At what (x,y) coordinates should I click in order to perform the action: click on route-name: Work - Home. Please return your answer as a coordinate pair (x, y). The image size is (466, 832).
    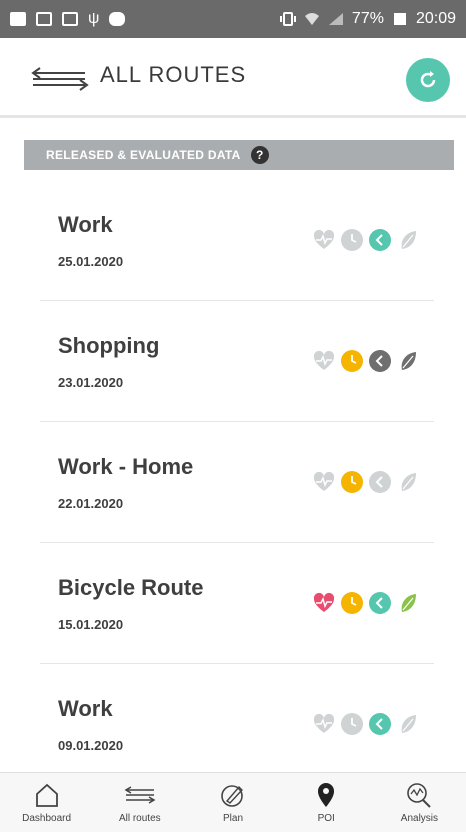
    Looking at the image, I should click on (126, 466).